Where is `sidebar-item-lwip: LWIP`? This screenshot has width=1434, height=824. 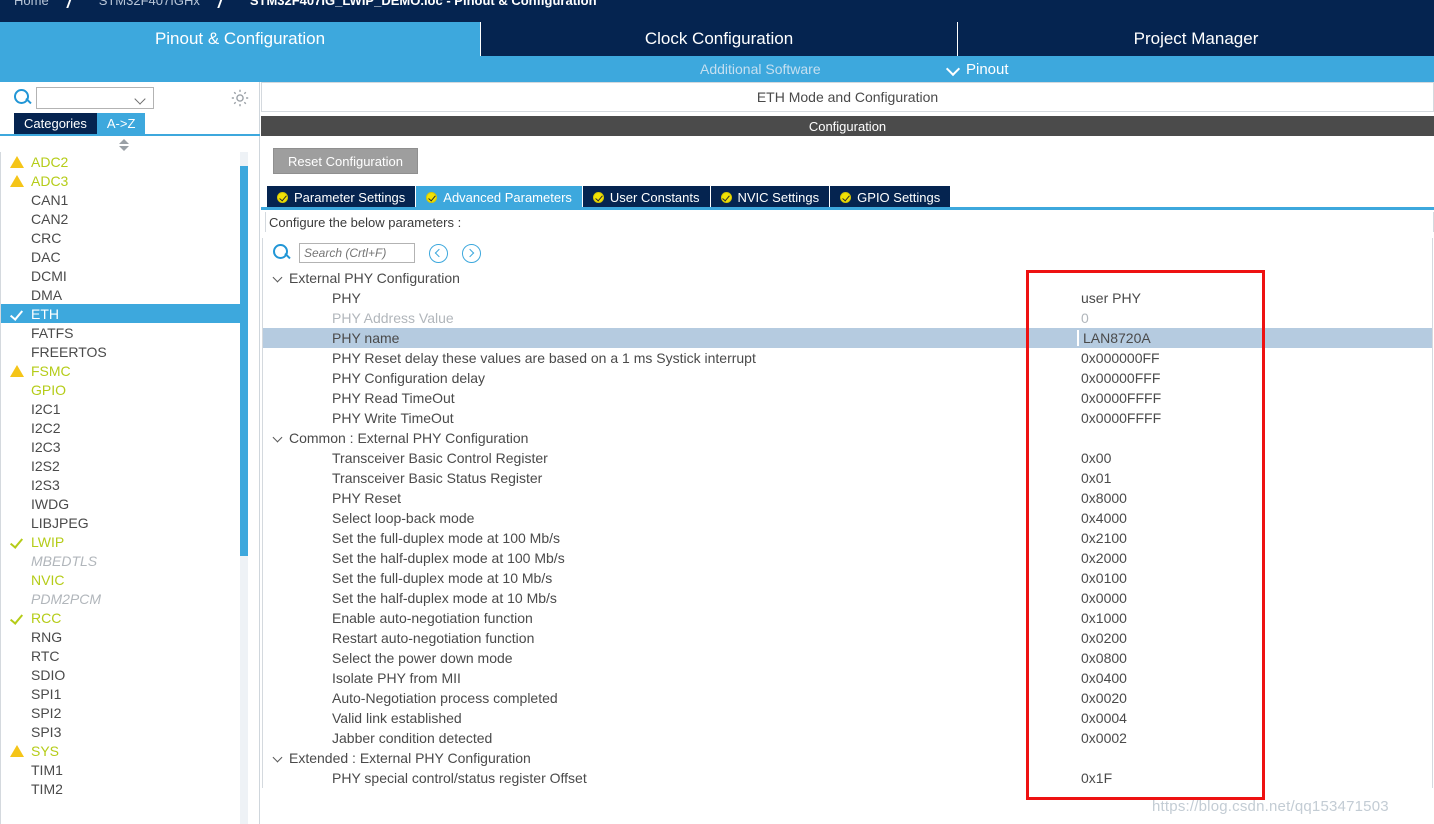
sidebar-item-lwip: LWIP is located at coordinates (123, 541).